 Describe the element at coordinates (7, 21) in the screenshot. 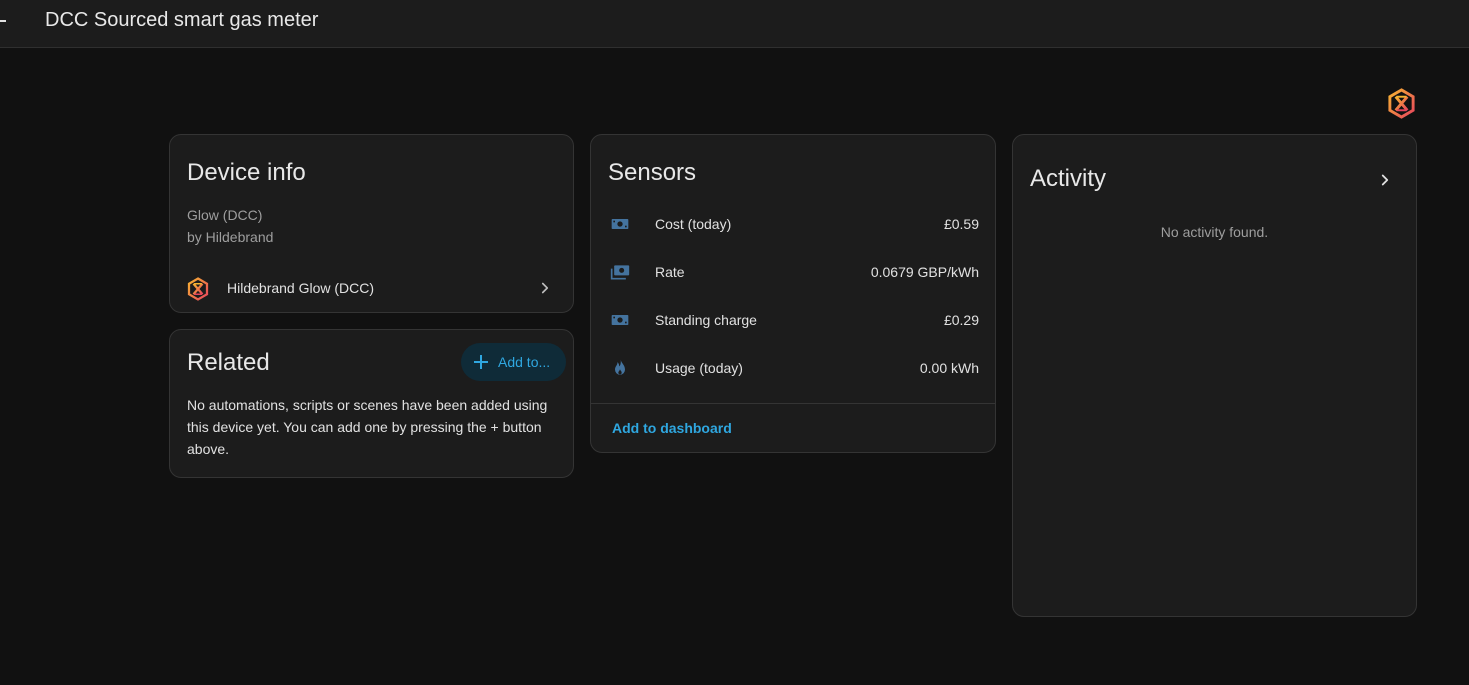

I see `back-arrow-icon` at that location.